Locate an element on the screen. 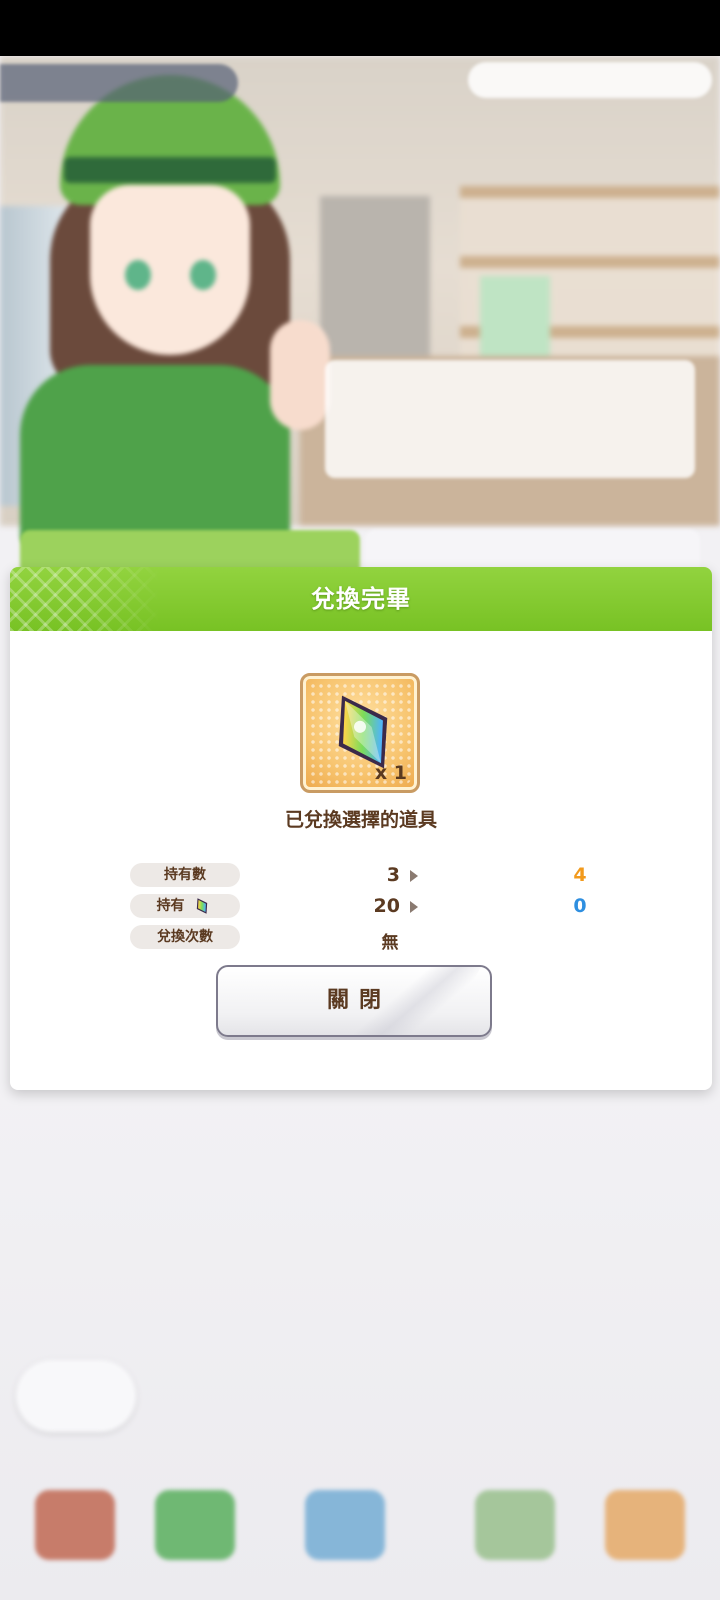  stat-label: 持有數 is located at coordinates (185, 875).